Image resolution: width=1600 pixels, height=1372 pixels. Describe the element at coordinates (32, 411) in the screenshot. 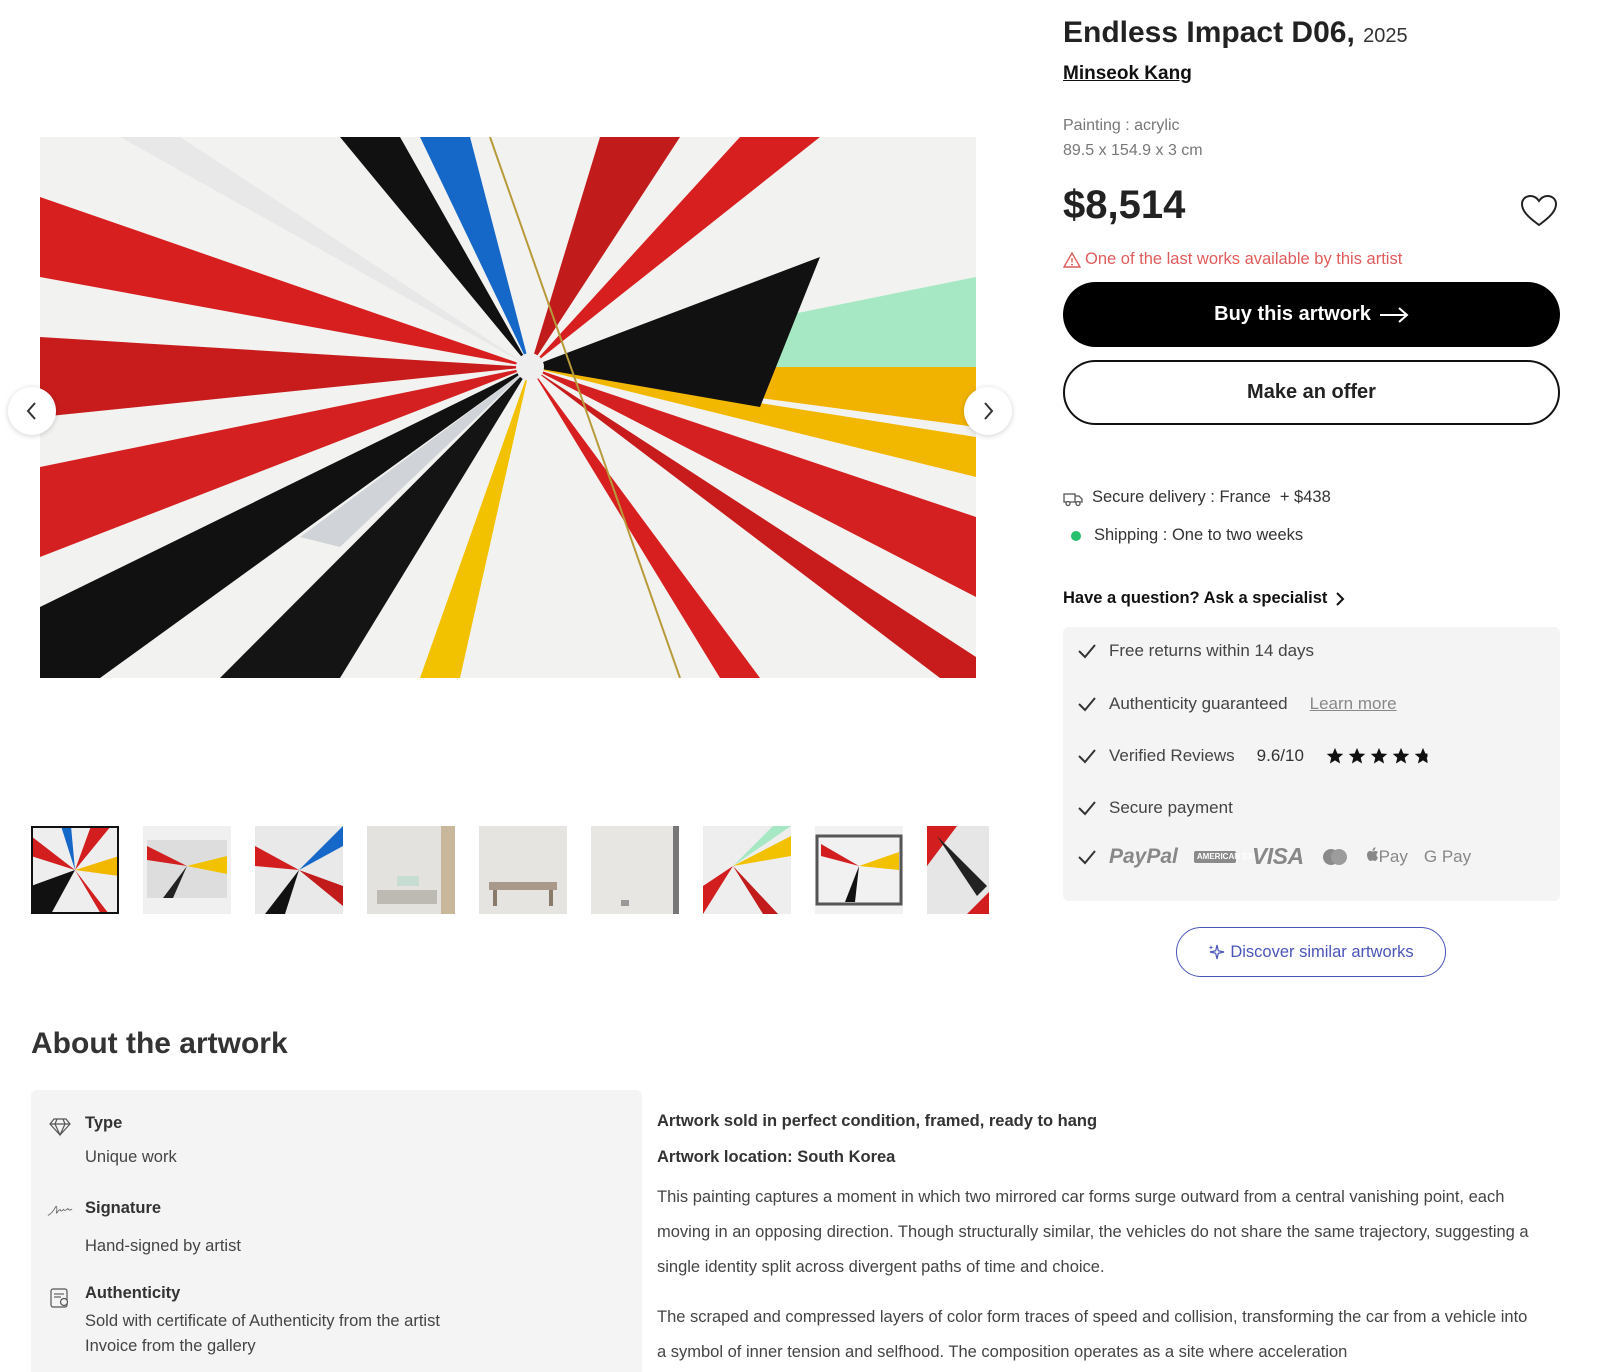

I see `previous-image-button` at that location.